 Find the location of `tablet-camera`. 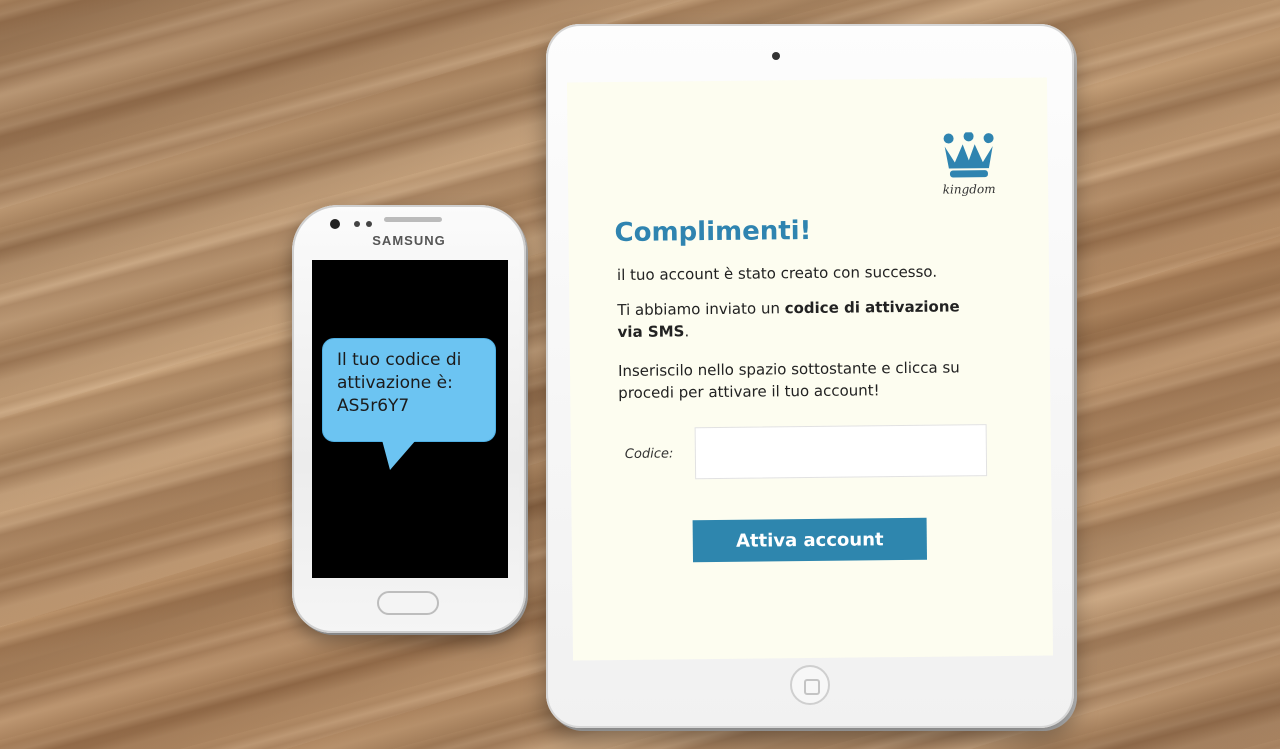

tablet-camera is located at coordinates (776, 56).